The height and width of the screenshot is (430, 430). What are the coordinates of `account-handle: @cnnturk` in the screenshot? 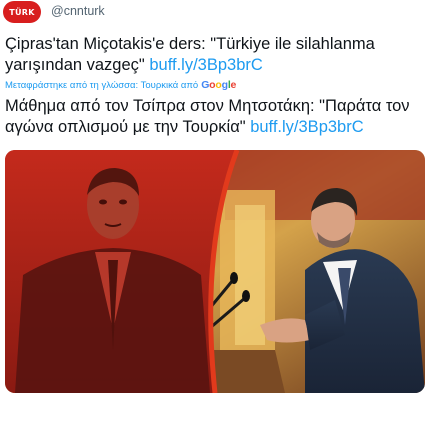 It's located at (78, 11).